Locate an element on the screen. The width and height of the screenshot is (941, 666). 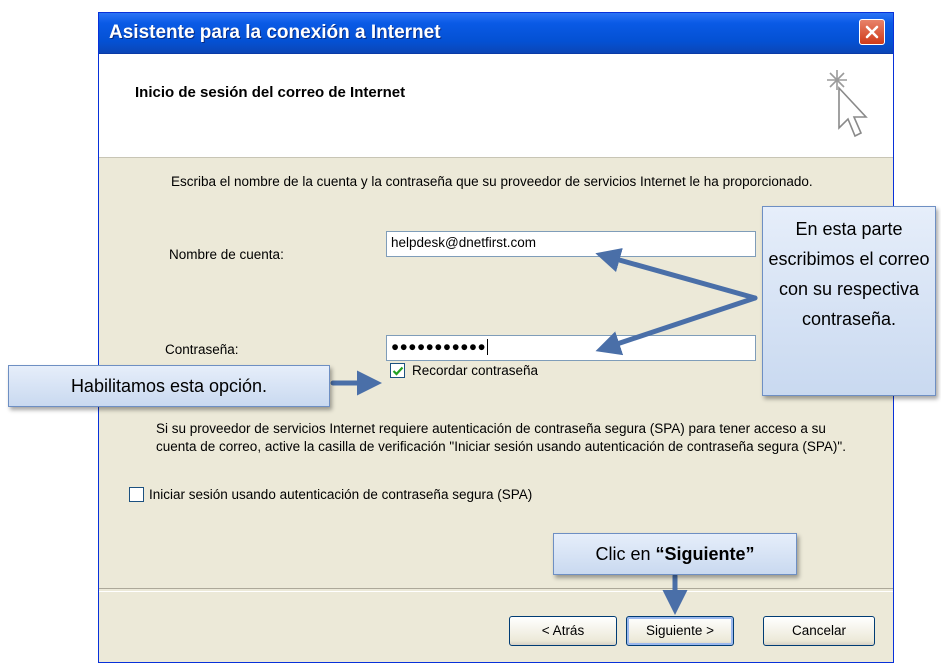
arrow-to-password is located at coordinates (676, 325).